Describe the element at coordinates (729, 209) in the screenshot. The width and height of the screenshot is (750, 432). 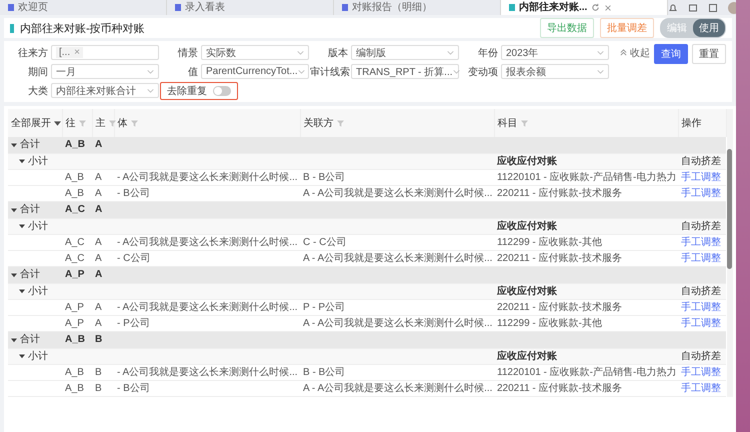
I see `scrollbar-thumb` at that location.